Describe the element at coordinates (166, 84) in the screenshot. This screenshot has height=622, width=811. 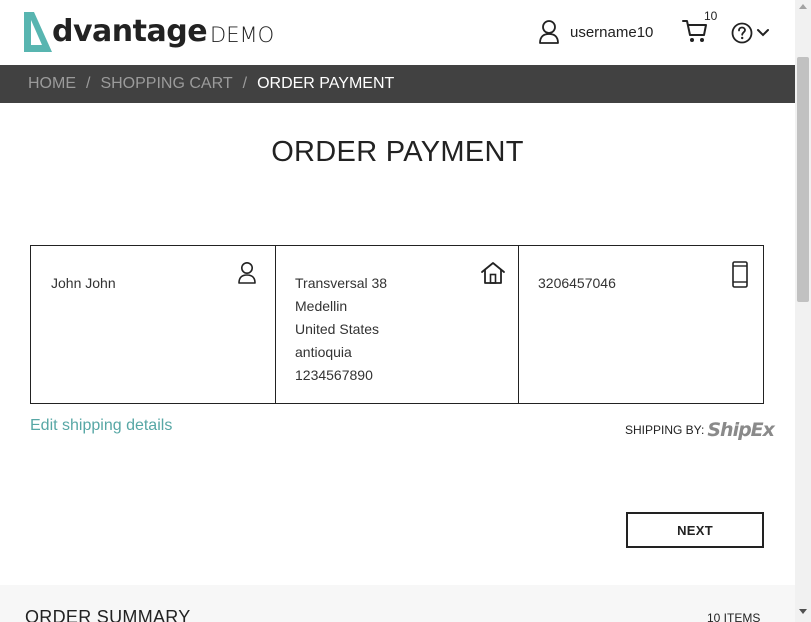
I see `breadcrumb-shopping-cart: SHOPPING CART` at that location.